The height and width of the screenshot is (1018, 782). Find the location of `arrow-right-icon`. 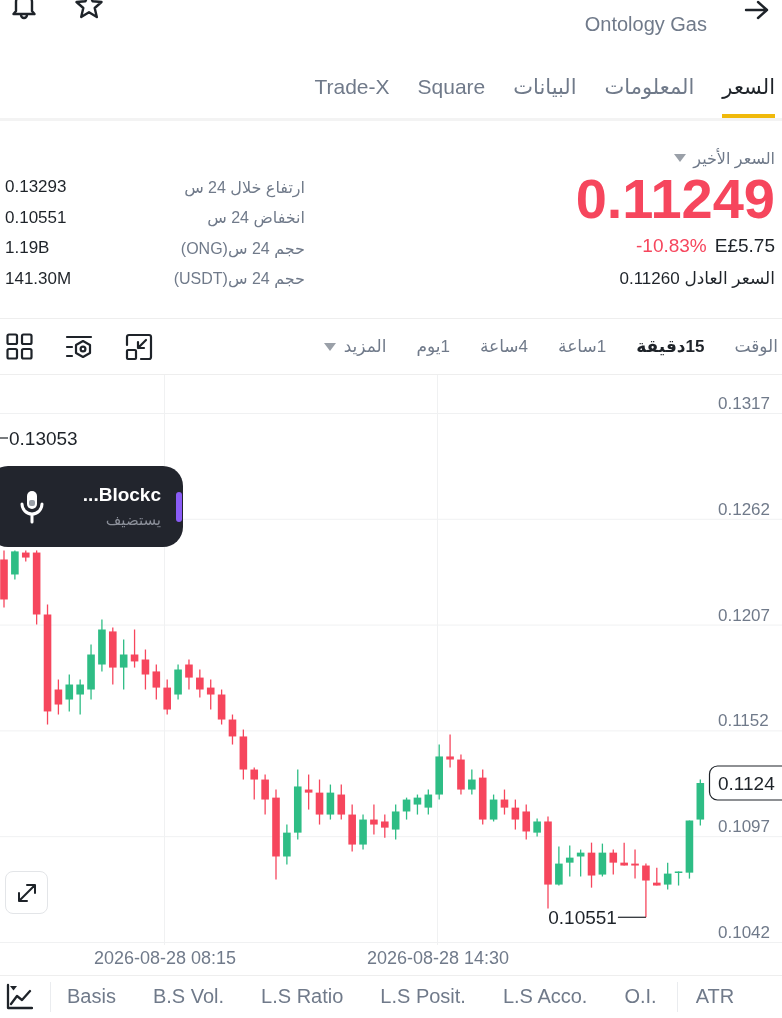

arrow-right-icon is located at coordinates (757, 10).